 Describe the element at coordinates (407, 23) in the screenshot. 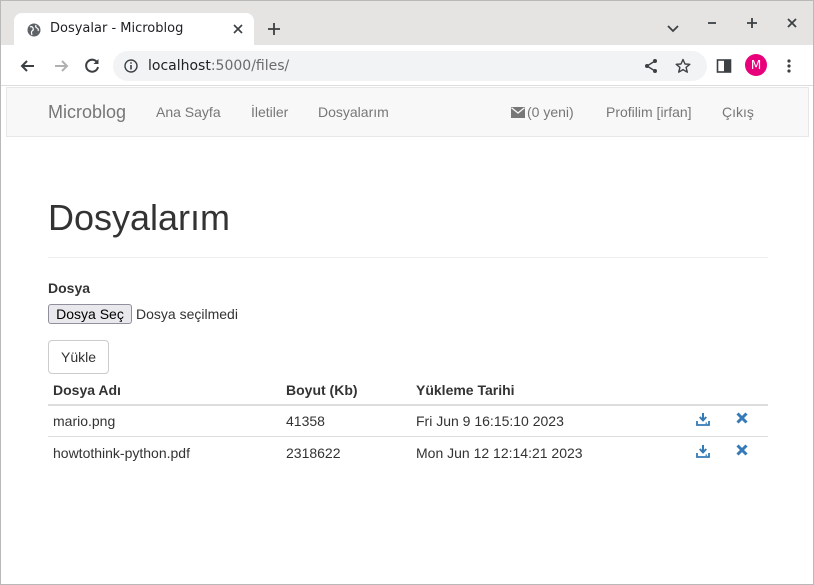

I see `tab-strip: Dosyalar - Microblog` at that location.